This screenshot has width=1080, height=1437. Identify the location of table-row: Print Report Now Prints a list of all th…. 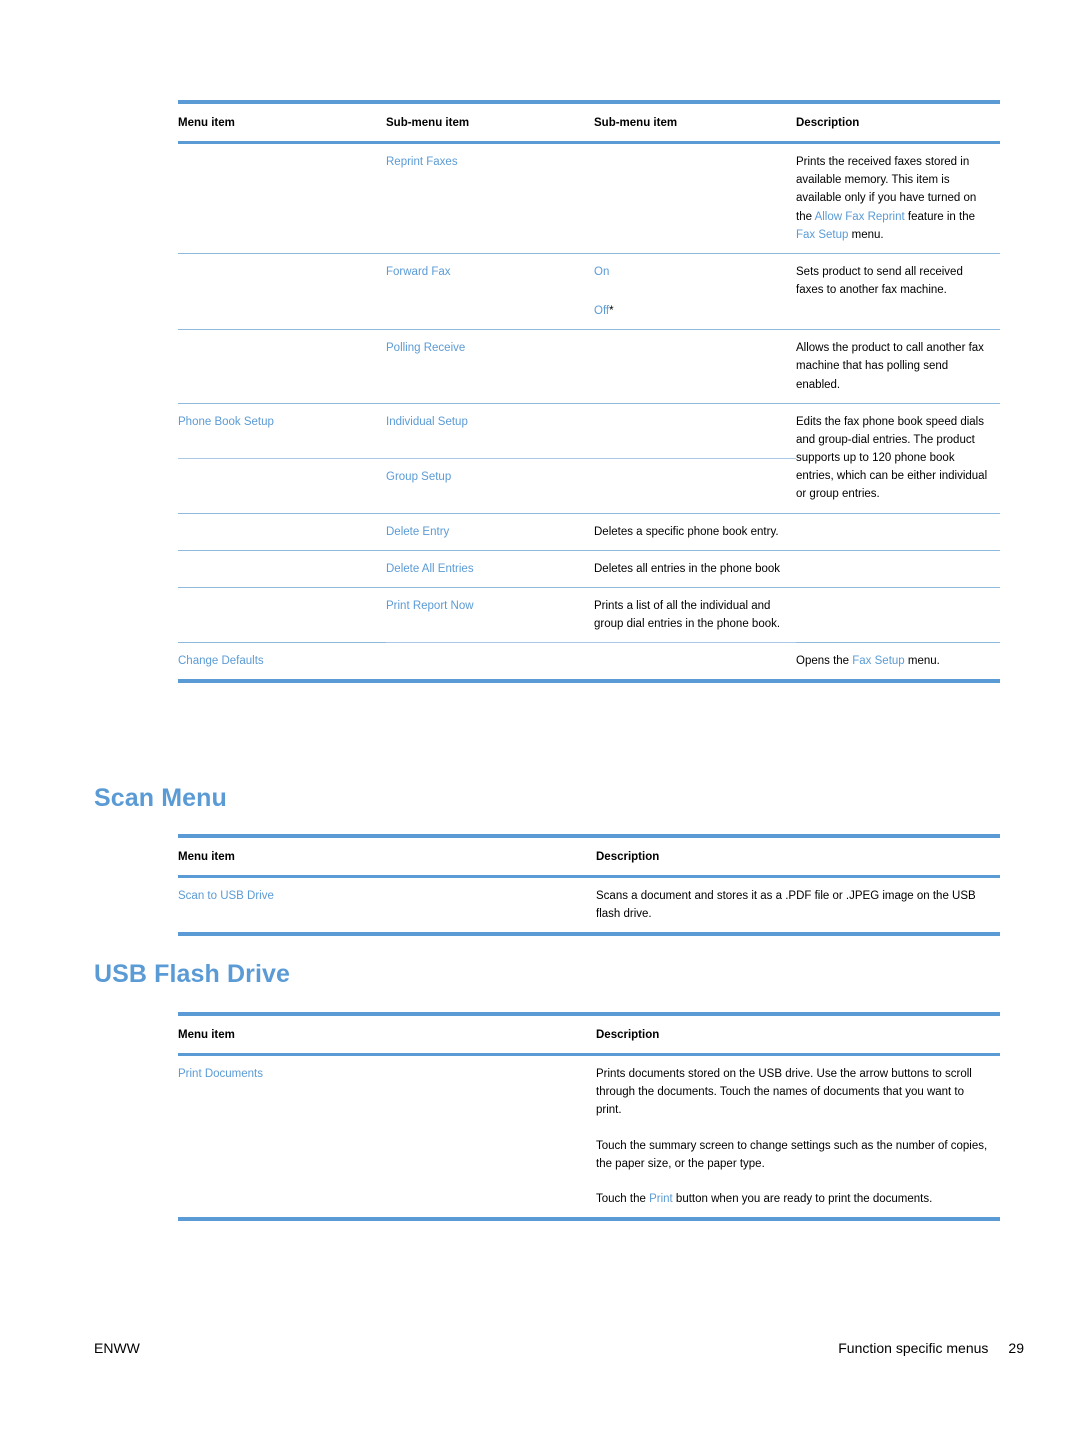
(589, 614).